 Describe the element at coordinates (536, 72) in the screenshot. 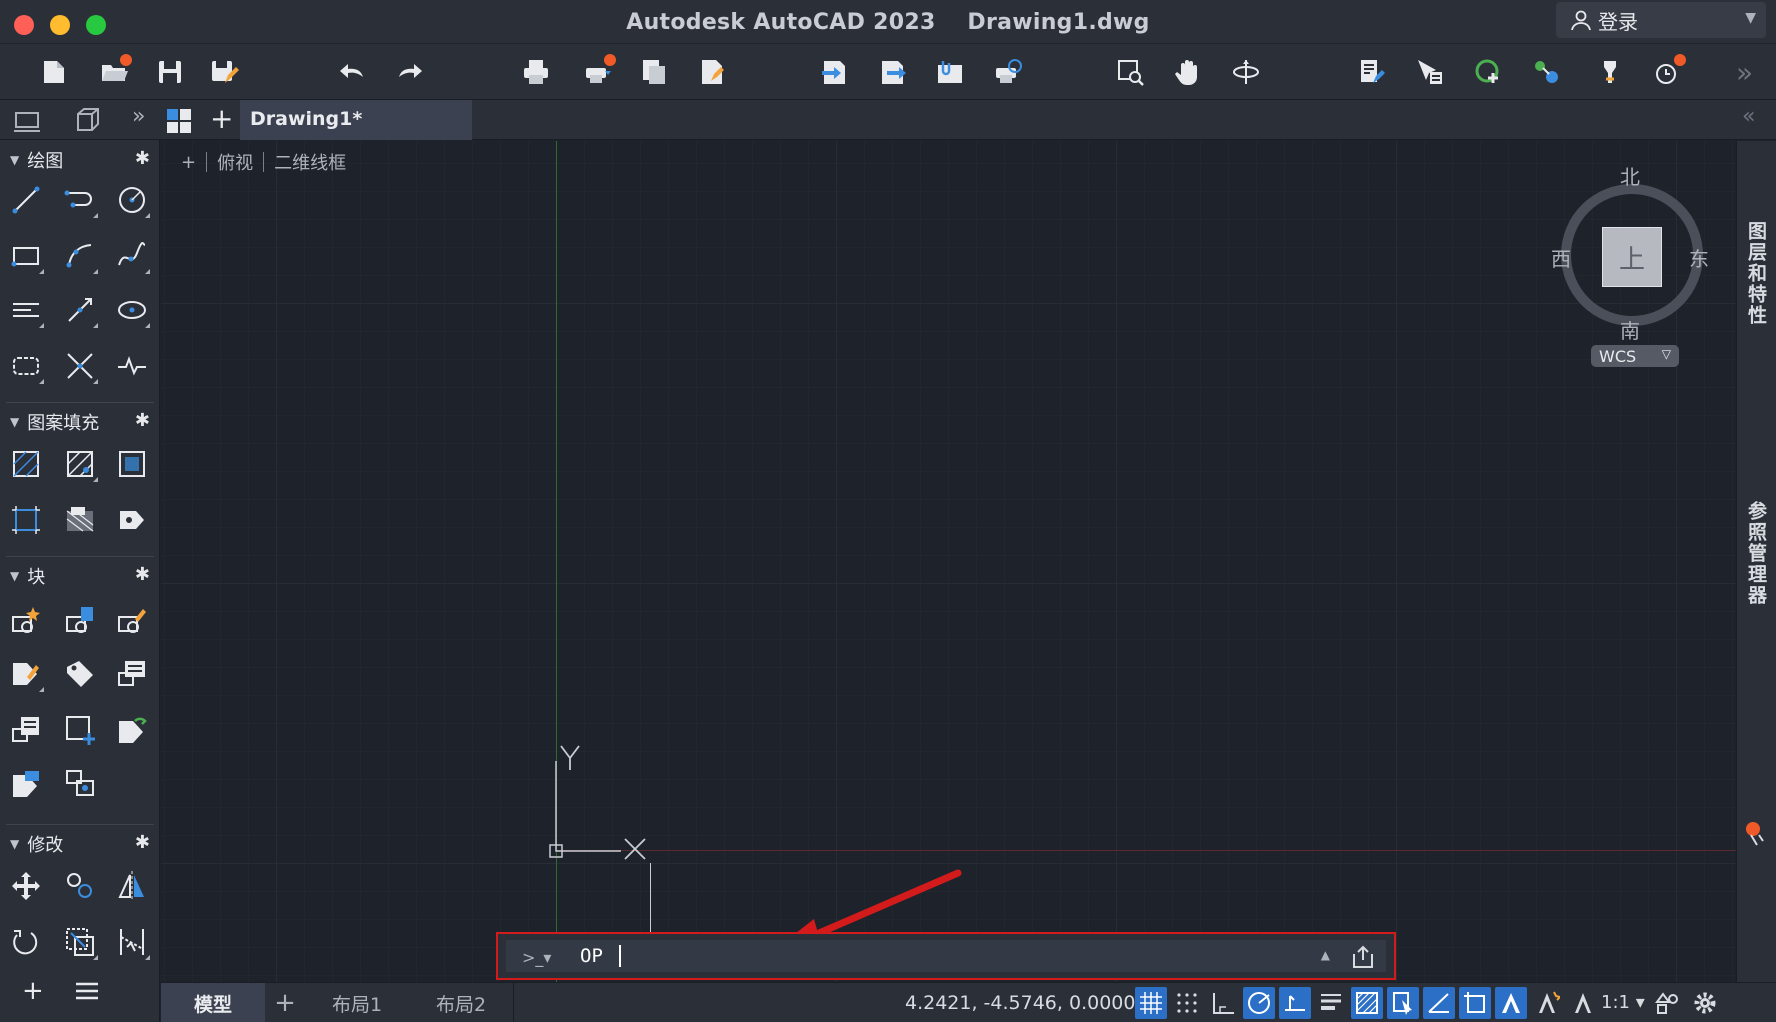

I see `plot-icon` at that location.